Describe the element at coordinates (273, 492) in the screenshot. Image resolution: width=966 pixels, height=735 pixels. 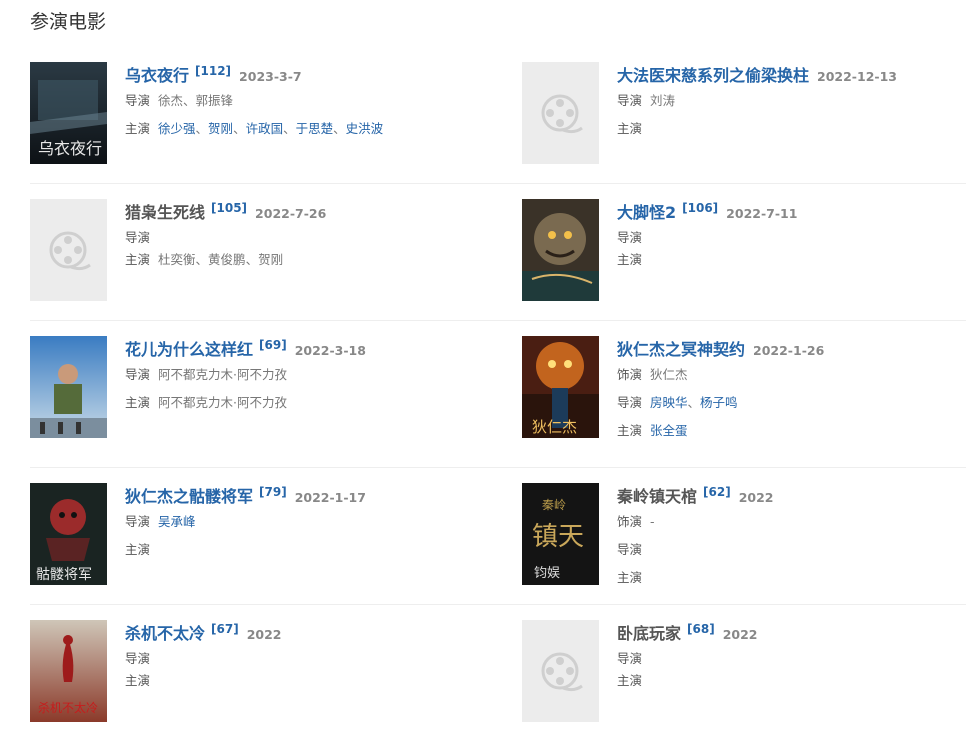
I see `review-count-badge: [79]` at that location.